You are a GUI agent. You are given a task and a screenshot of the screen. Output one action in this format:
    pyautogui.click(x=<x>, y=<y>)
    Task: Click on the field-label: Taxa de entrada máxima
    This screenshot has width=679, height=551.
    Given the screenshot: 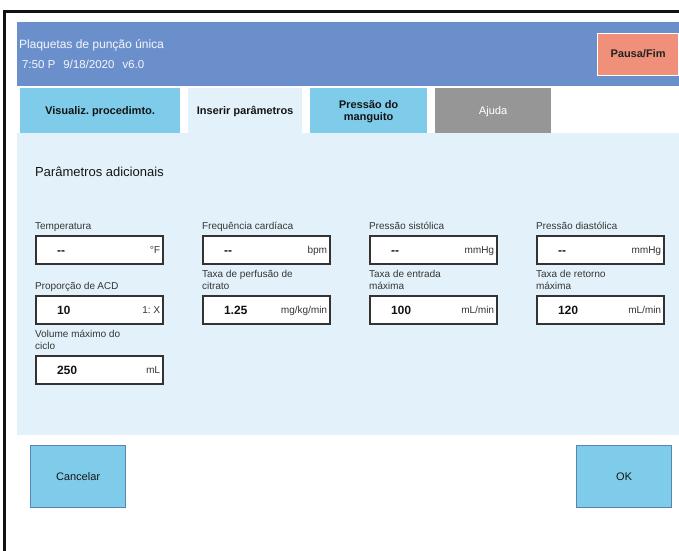 What is the action you would take?
    pyautogui.click(x=405, y=281)
    